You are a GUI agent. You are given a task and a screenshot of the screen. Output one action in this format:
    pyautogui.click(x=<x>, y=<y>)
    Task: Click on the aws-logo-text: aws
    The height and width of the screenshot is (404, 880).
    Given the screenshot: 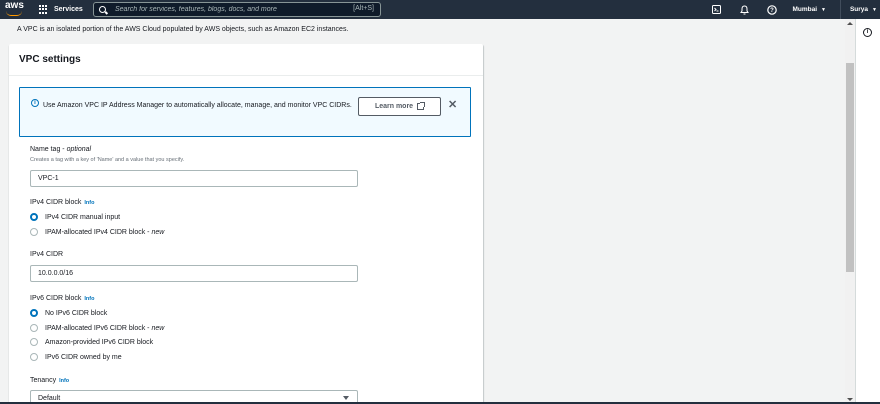 What is the action you would take?
    pyautogui.click(x=14, y=5)
    